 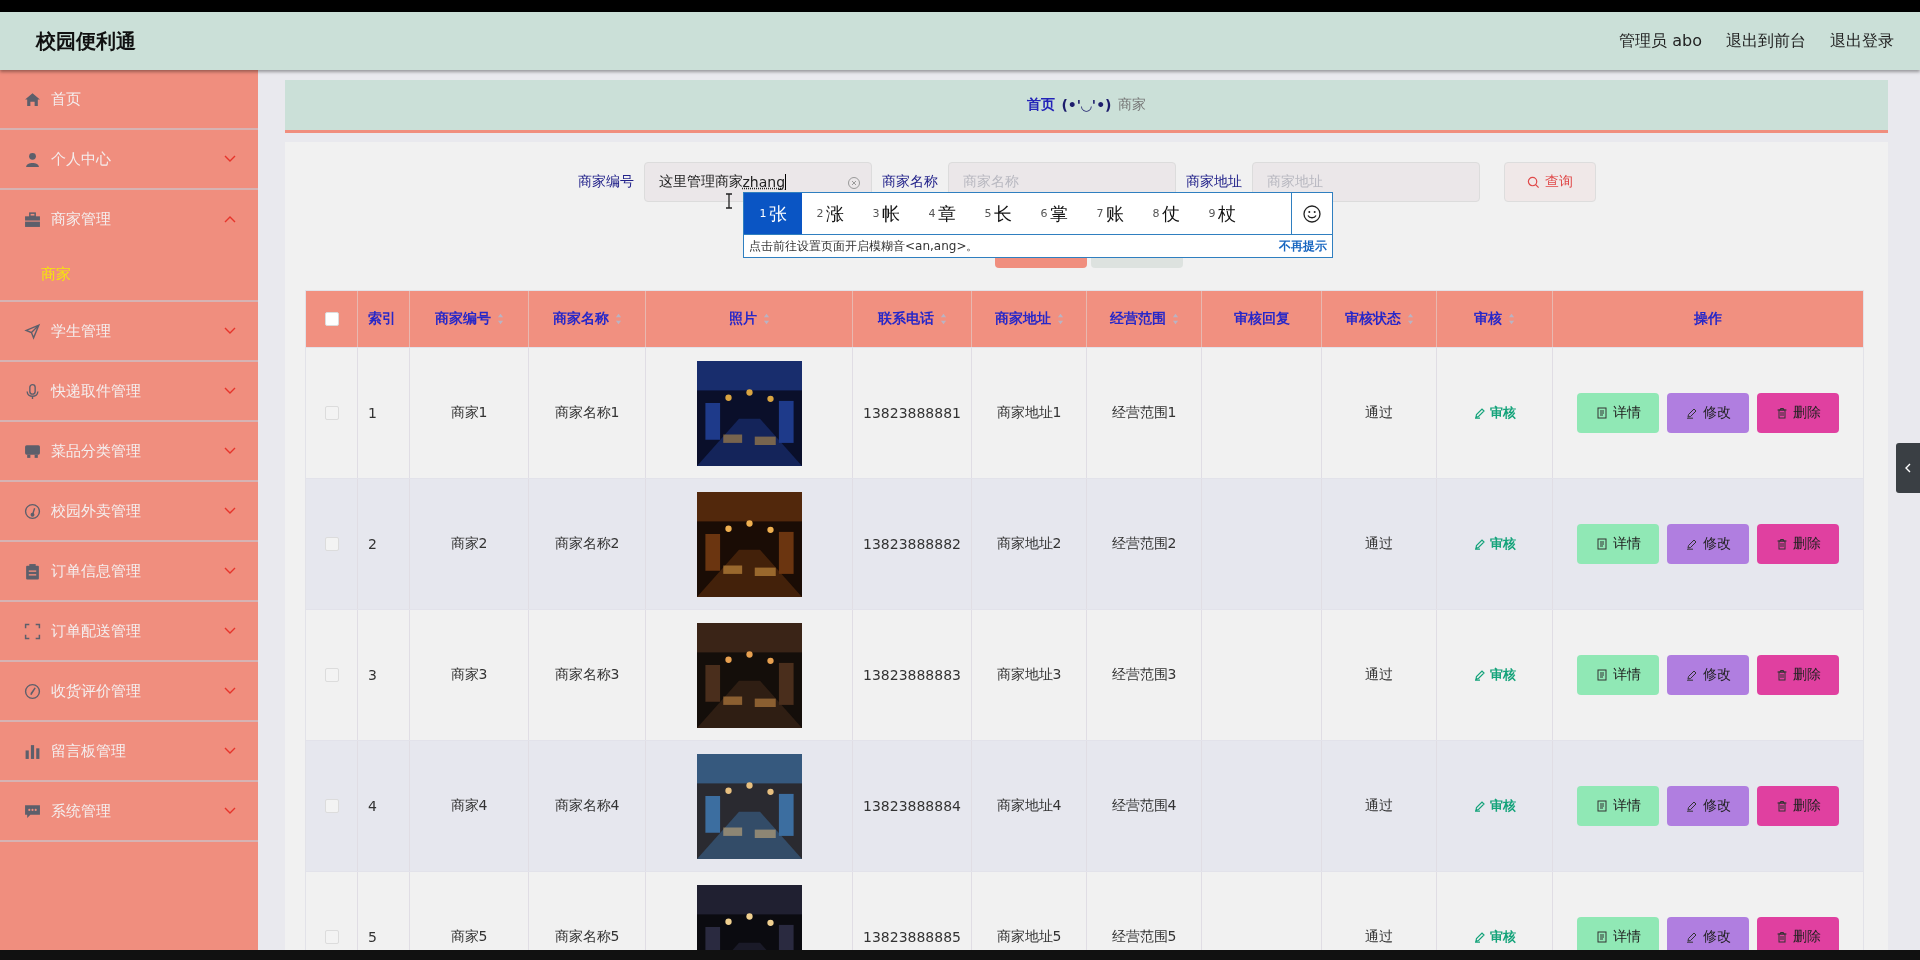 I want to click on header-link: 退出登录, so click(x=1862, y=41).